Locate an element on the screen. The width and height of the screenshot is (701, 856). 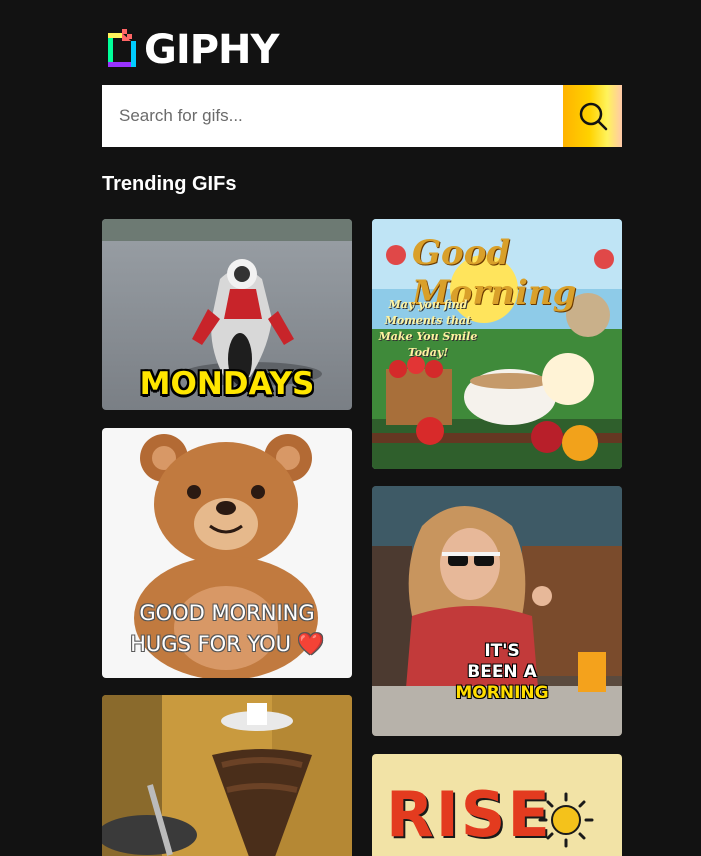
gif-card-mondays: MONDAYS is located at coordinates (227, 314).